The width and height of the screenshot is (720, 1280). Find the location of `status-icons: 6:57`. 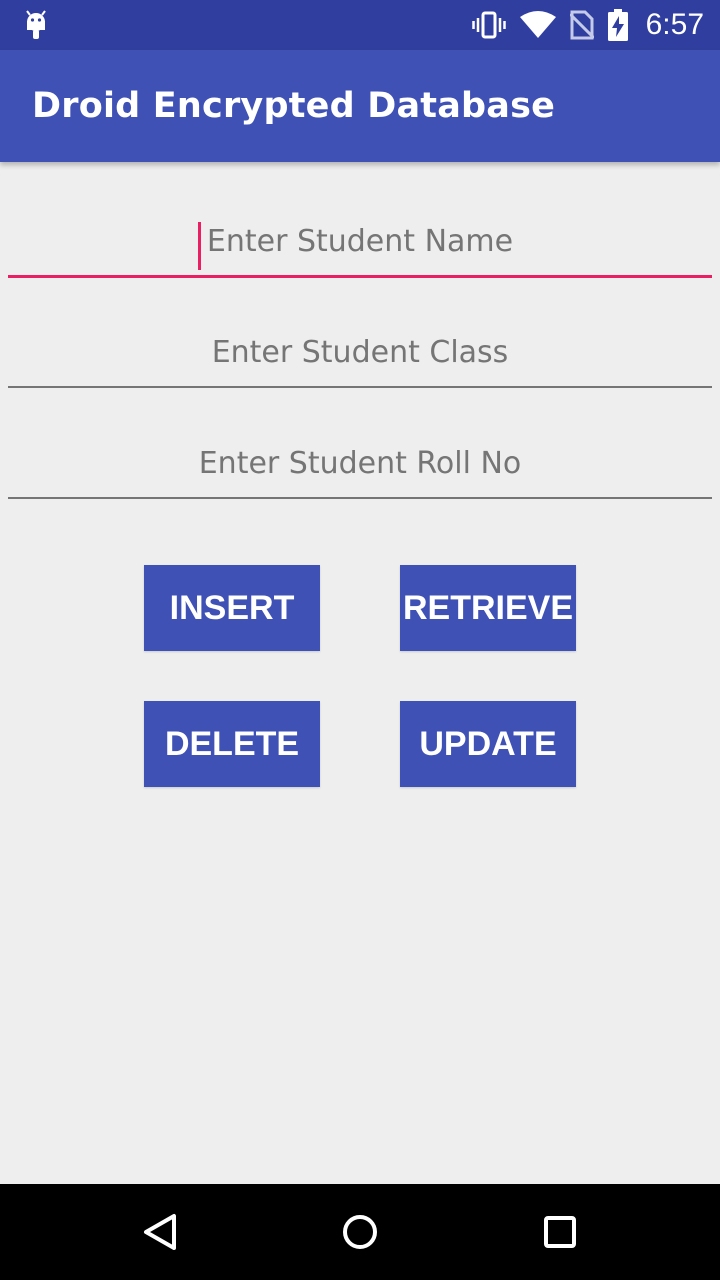

status-icons: 6:57 is located at coordinates (587, 25).